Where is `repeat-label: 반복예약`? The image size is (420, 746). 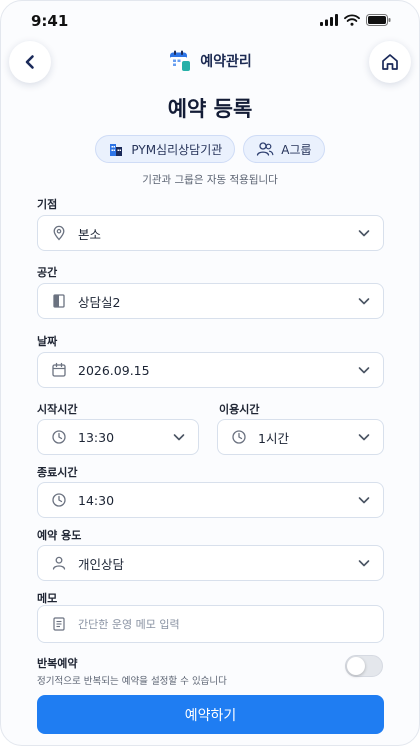
repeat-label: 반복예약 is located at coordinates (57, 663).